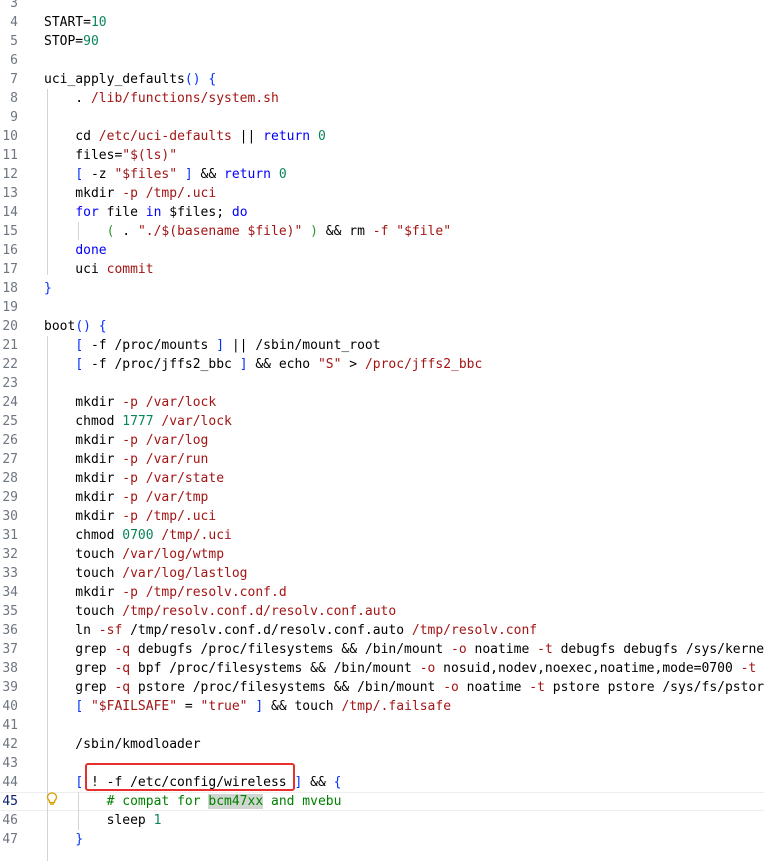 This screenshot has height=861, width=764. What do you see at coordinates (404, 402) in the screenshot?
I see `code-line: mkdir -p /var/lock` at bounding box center [404, 402].